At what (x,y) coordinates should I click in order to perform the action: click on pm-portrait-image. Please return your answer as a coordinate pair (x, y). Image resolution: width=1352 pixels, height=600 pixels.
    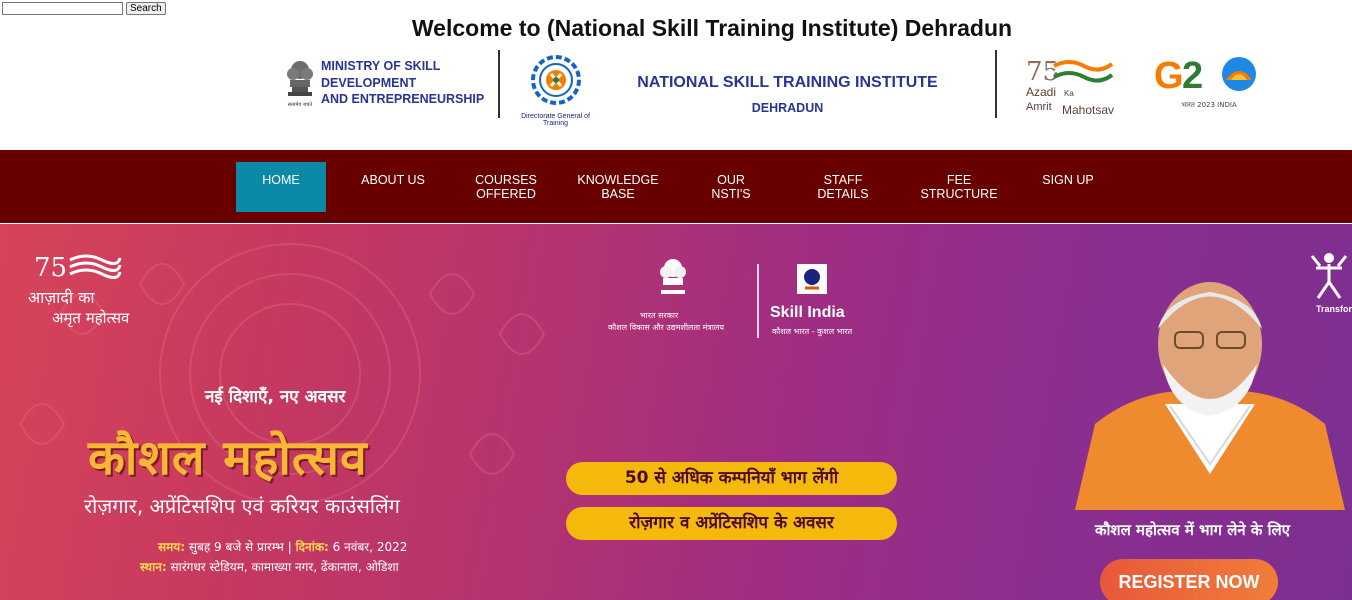
    Looking at the image, I should click on (1210, 396).